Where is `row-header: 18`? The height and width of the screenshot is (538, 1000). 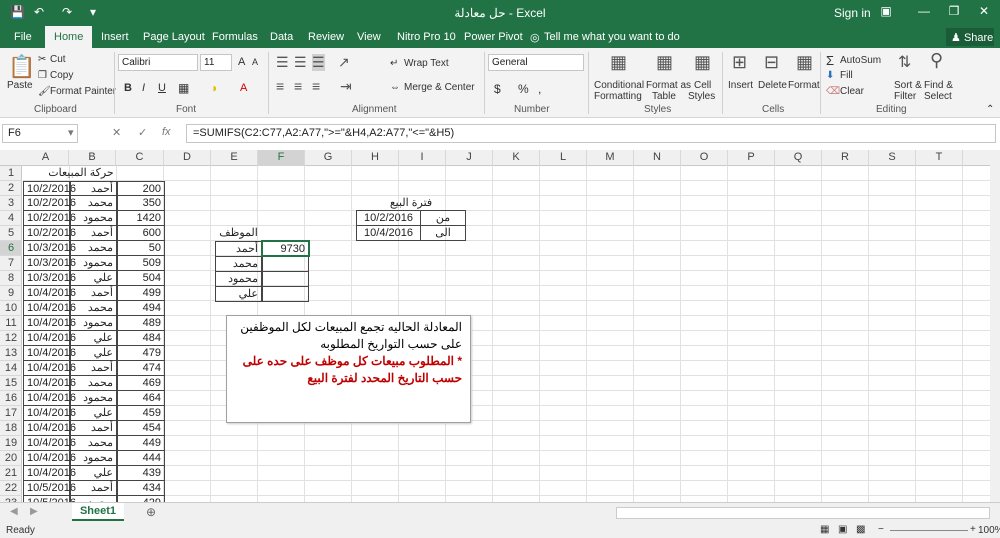 row-header: 18 is located at coordinates (11, 428).